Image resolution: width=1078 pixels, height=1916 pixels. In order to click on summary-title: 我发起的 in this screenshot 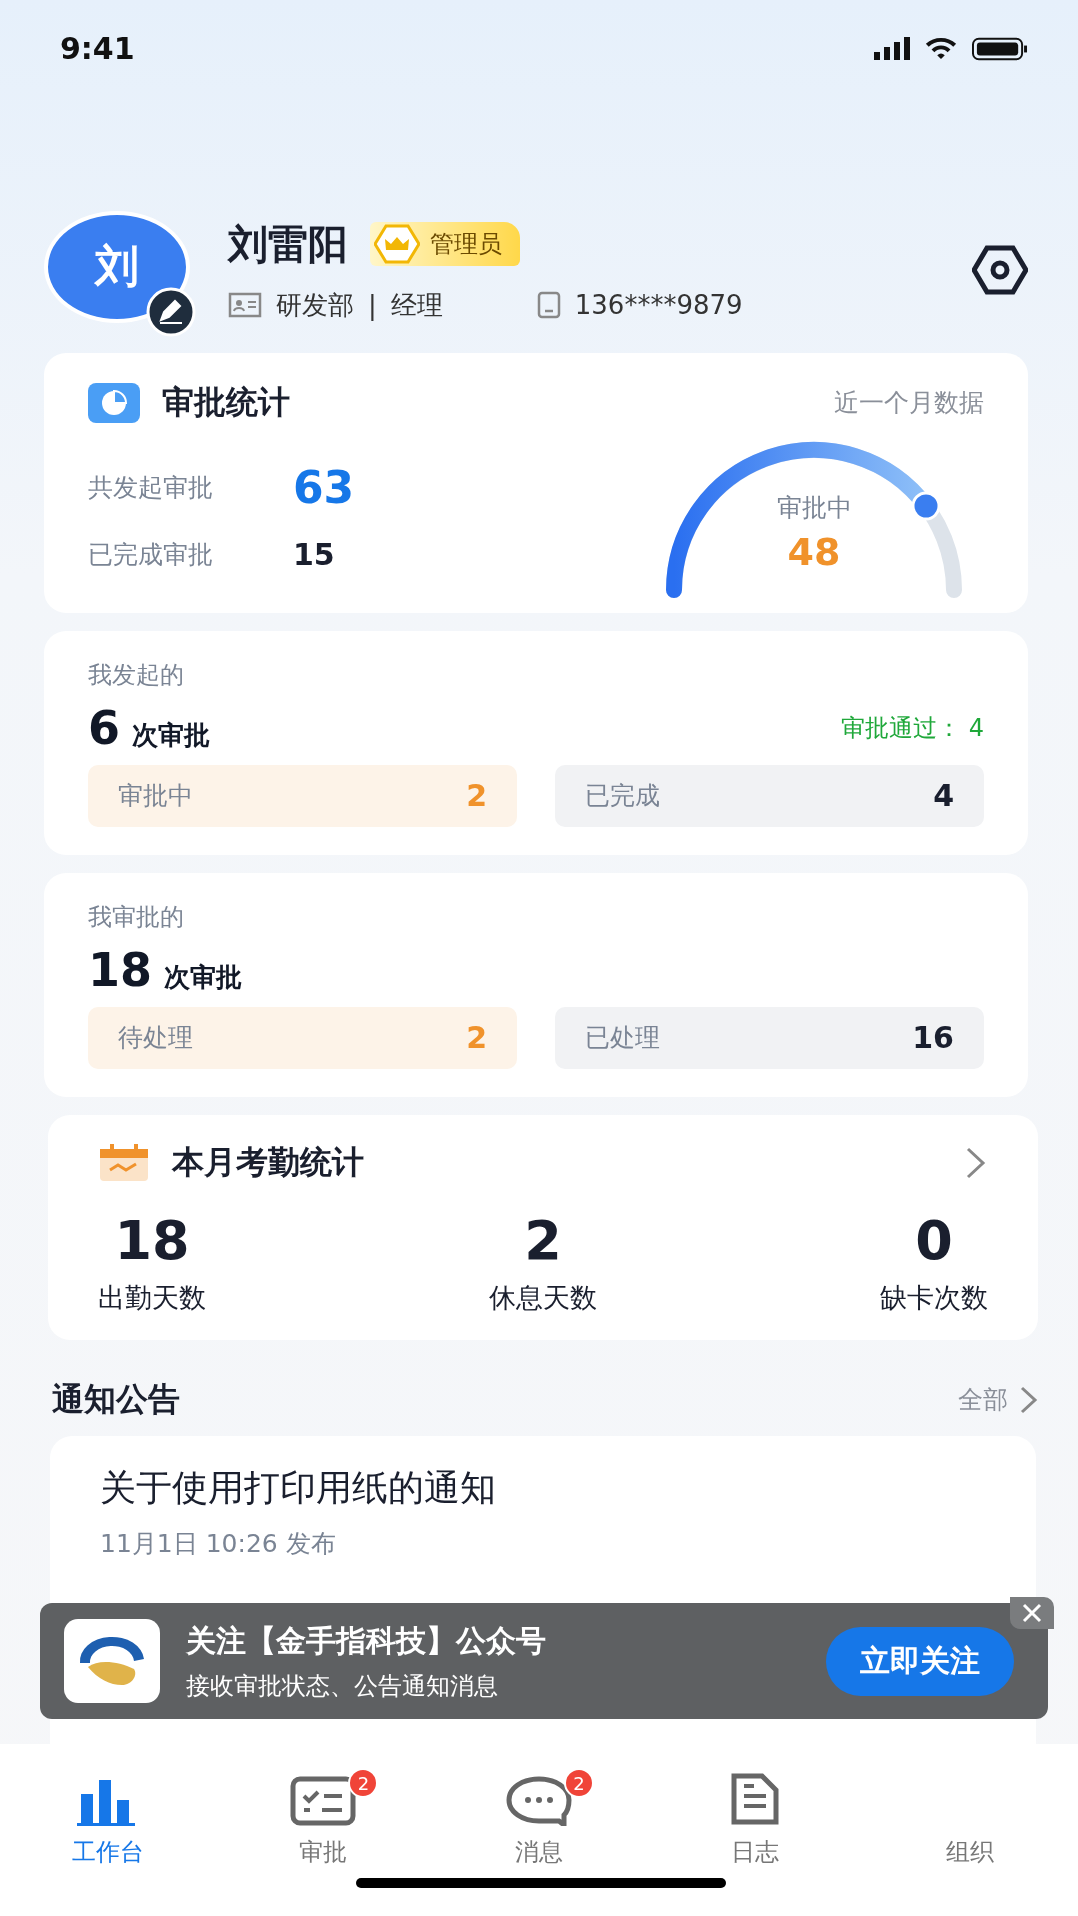, I will do `click(136, 674)`.